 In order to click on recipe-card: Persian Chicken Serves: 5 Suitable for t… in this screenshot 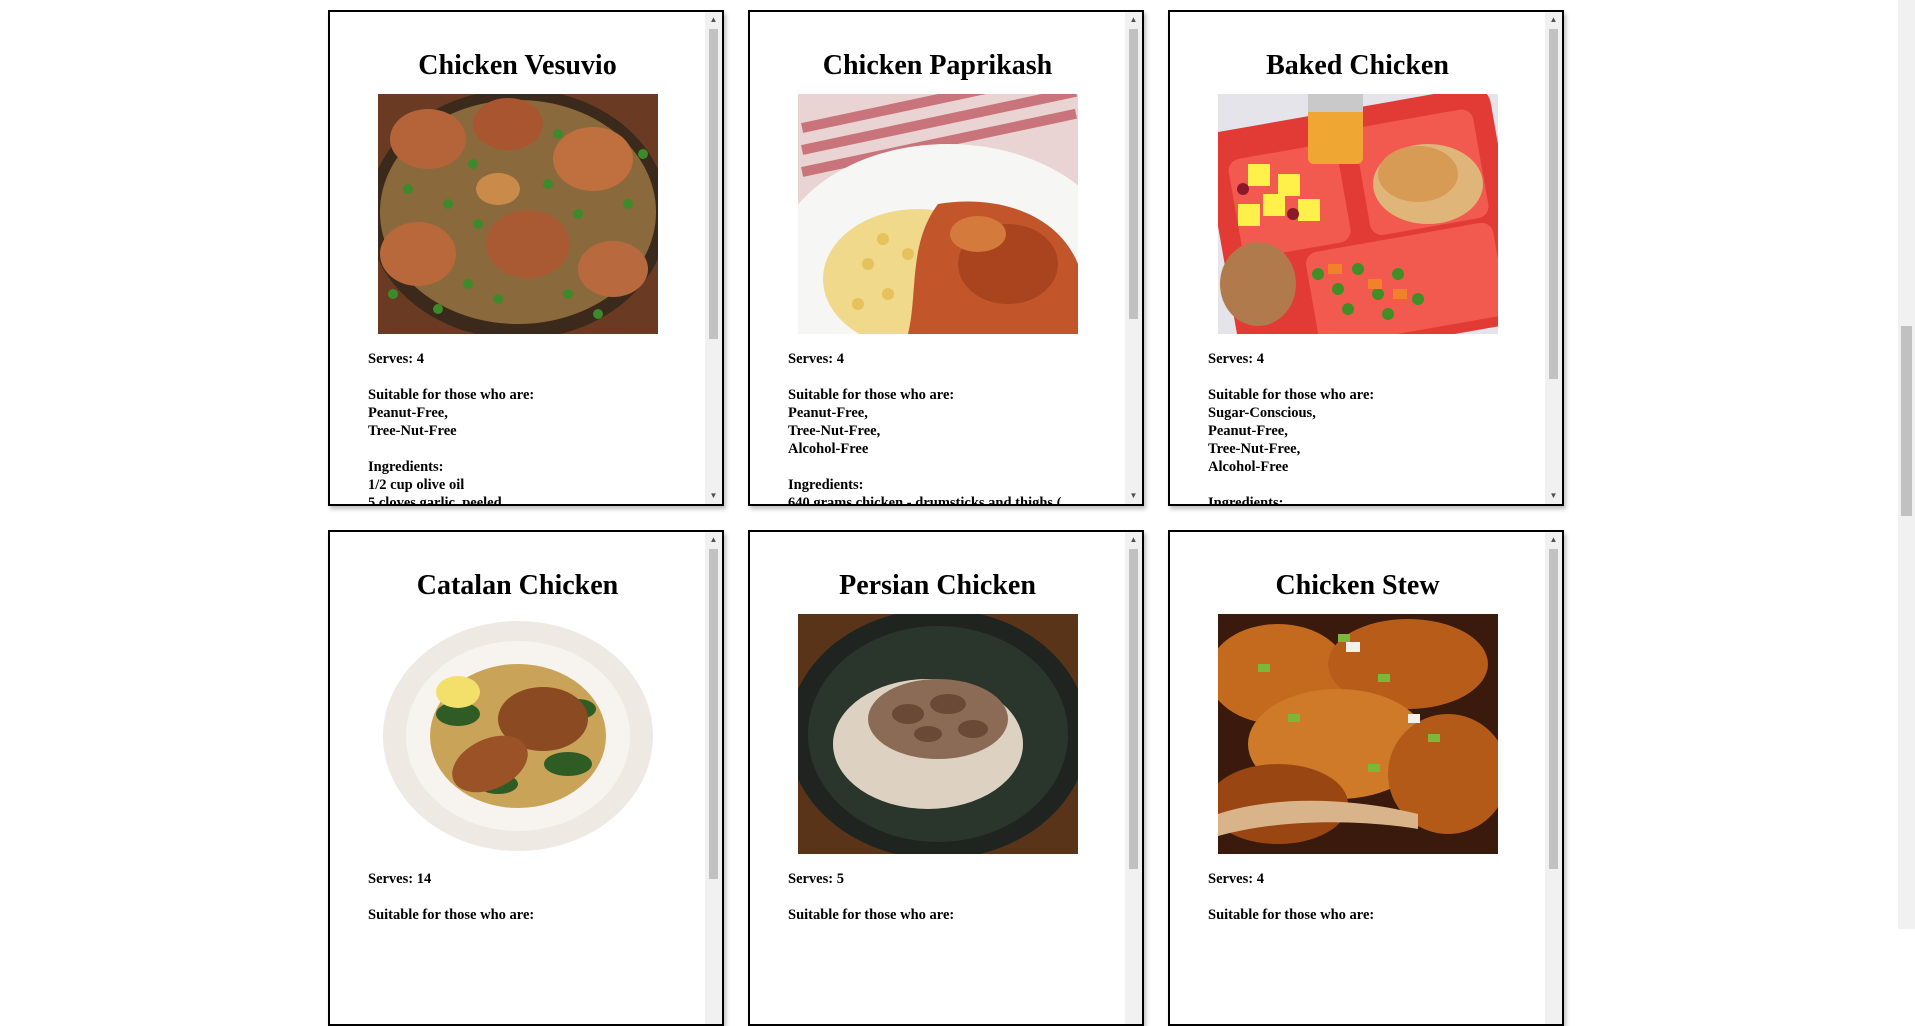, I will do `click(946, 778)`.